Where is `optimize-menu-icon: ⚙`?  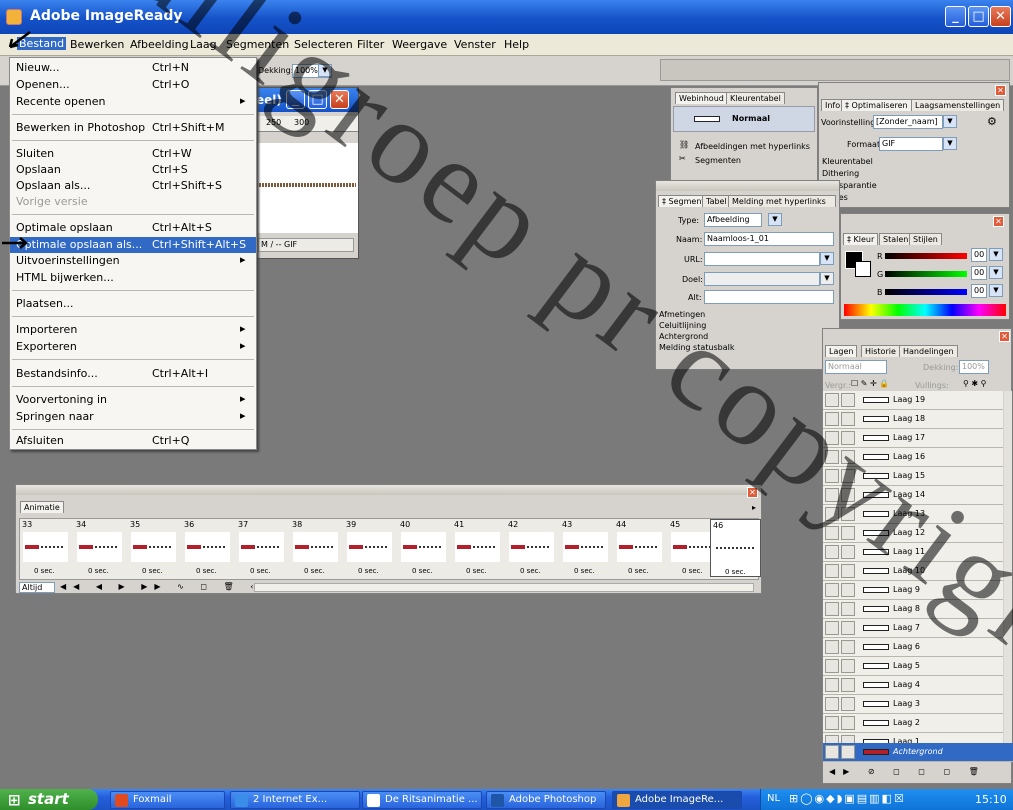 optimize-menu-icon: ⚙ is located at coordinates (992, 121).